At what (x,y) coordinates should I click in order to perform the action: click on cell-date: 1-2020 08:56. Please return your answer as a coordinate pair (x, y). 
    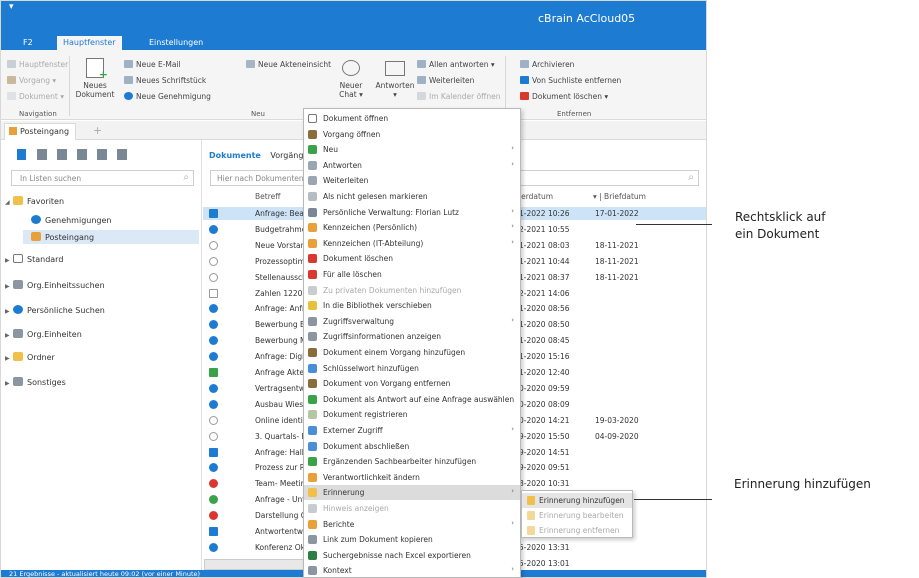
    Looking at the image, I should click on (544, 309).